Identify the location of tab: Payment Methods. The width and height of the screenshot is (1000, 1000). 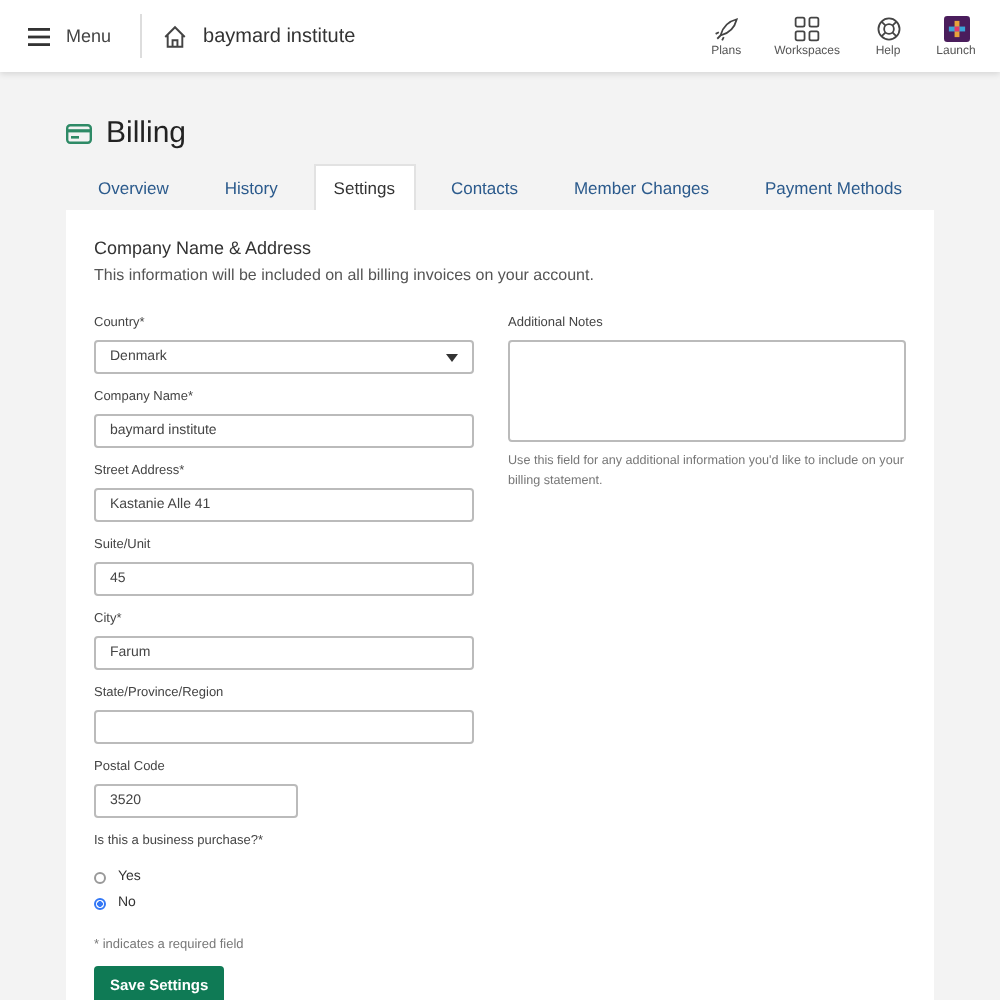
(833, 187).